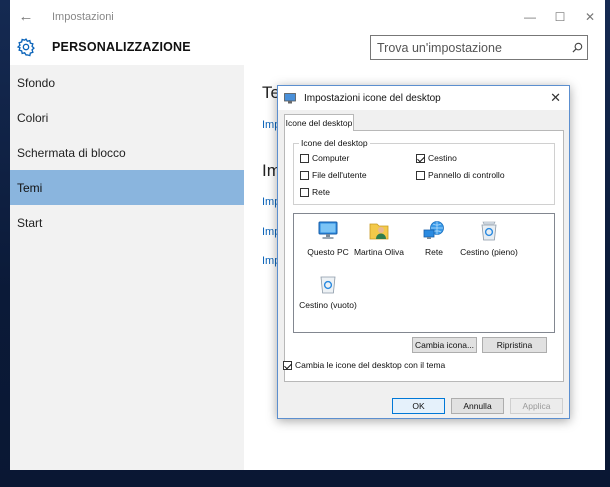  What do you see at coordinates (418, 406) in the screenshot?
I see `ok-button: OK` at bounding box center [418, 406].